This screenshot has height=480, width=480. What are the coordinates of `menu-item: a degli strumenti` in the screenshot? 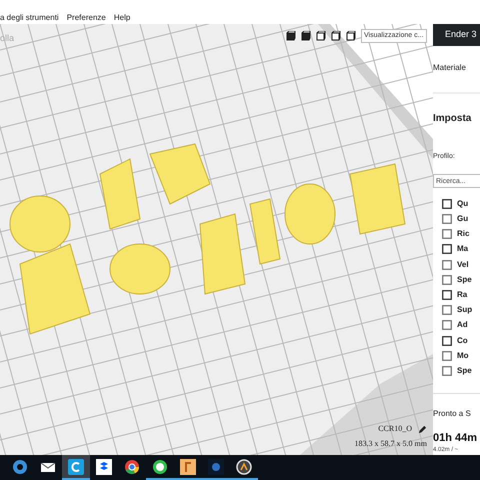 It's located at (29, 18).